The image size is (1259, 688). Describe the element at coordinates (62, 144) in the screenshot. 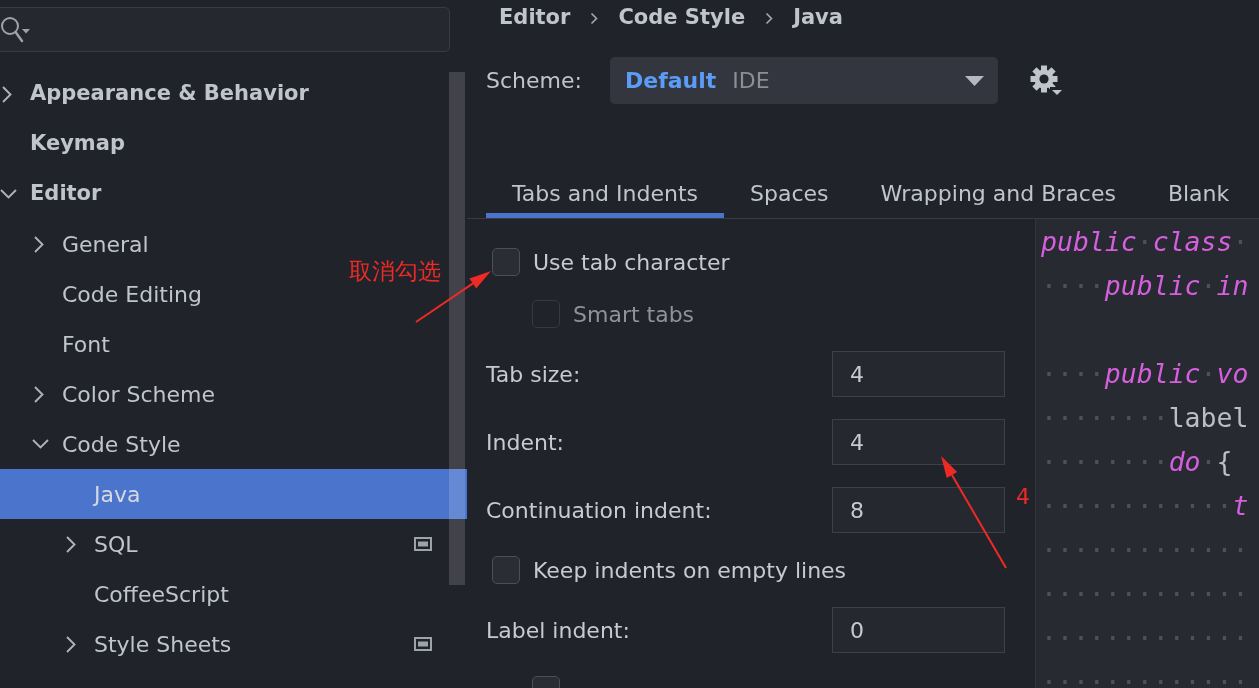

I see `tree-item: Keymap` at that location.